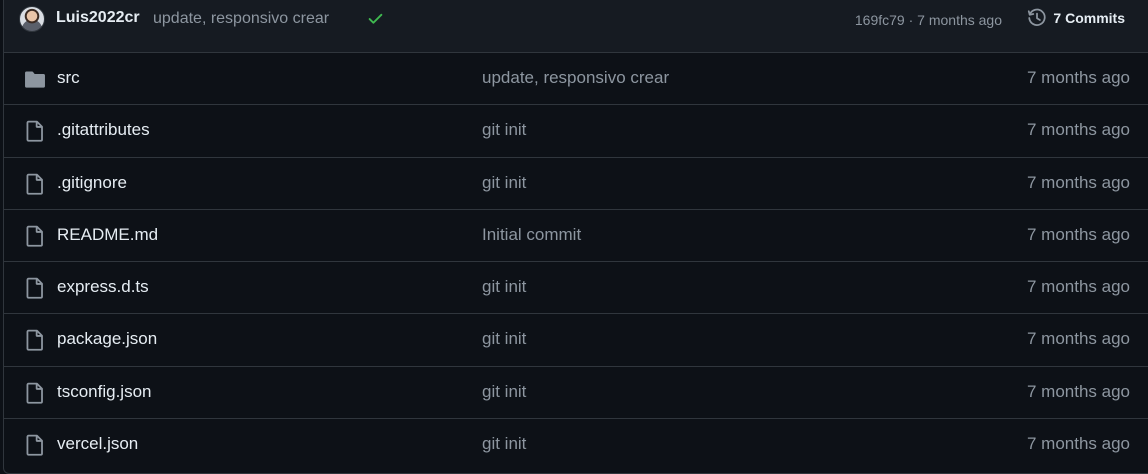 The height and width of the screenshot is (474, 1148). I want to click on commits-count: 7 Commits, so click(1089, 18).